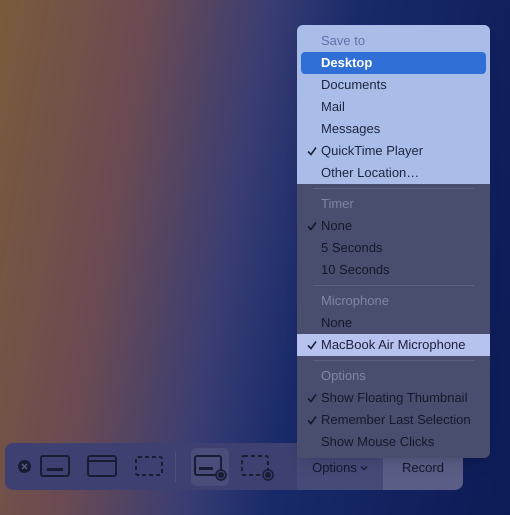 The image size is (510, 515). I want to click on section-heading: Save to, so click(343, 41).